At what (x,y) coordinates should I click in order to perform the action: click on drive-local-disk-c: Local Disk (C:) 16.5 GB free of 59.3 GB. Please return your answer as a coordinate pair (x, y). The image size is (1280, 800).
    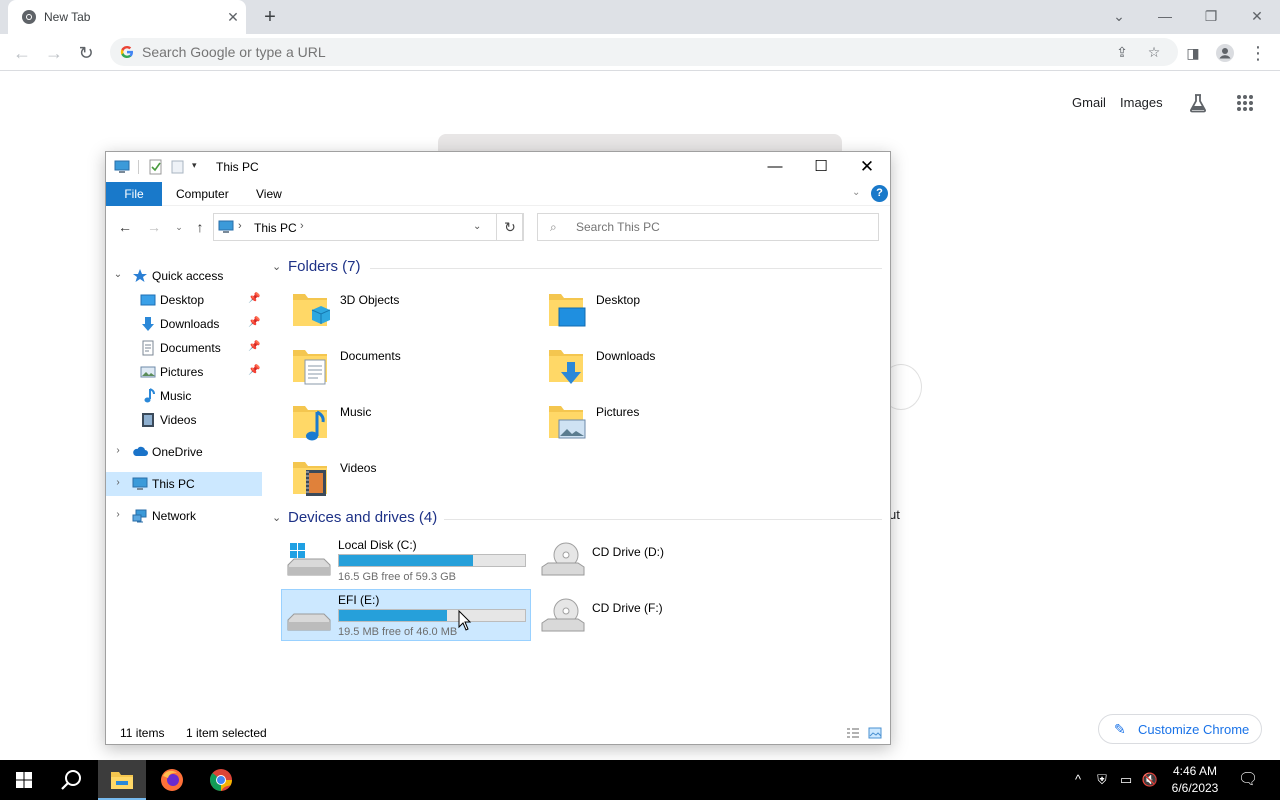
    Looking at the image, I should click on (407, 561).